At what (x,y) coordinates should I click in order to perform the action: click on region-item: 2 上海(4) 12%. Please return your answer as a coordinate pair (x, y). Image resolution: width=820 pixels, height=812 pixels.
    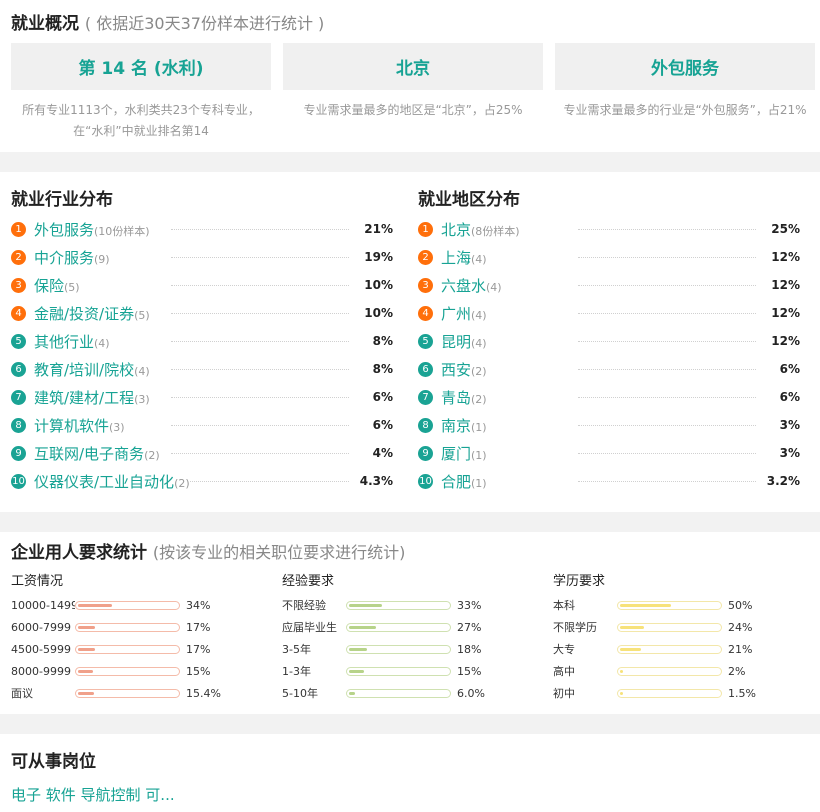
    Looking at the image, I should click on (609, 257).